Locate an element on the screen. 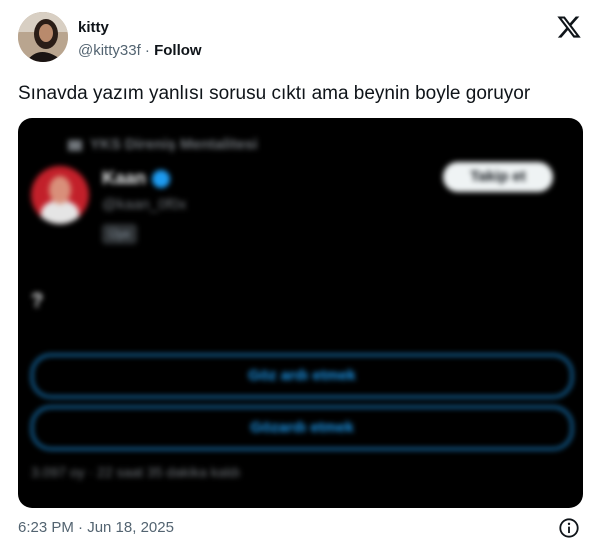  follow-link: Follow is located at coordinates (178, 50).